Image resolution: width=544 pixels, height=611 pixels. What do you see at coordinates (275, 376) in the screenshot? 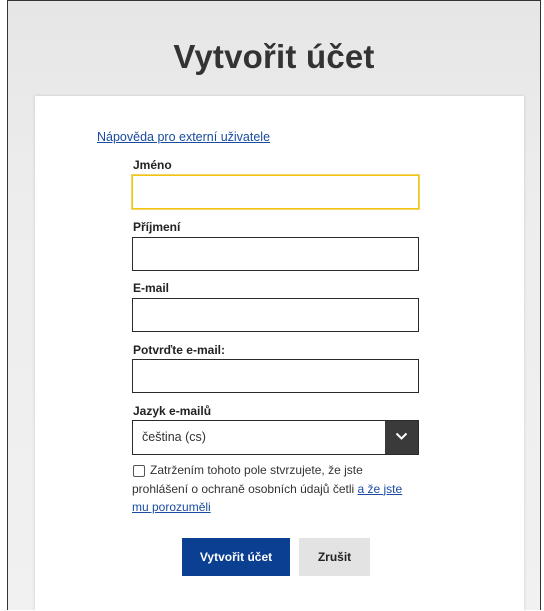
I see `email-confirm-input` at bounding box center [275, 376].